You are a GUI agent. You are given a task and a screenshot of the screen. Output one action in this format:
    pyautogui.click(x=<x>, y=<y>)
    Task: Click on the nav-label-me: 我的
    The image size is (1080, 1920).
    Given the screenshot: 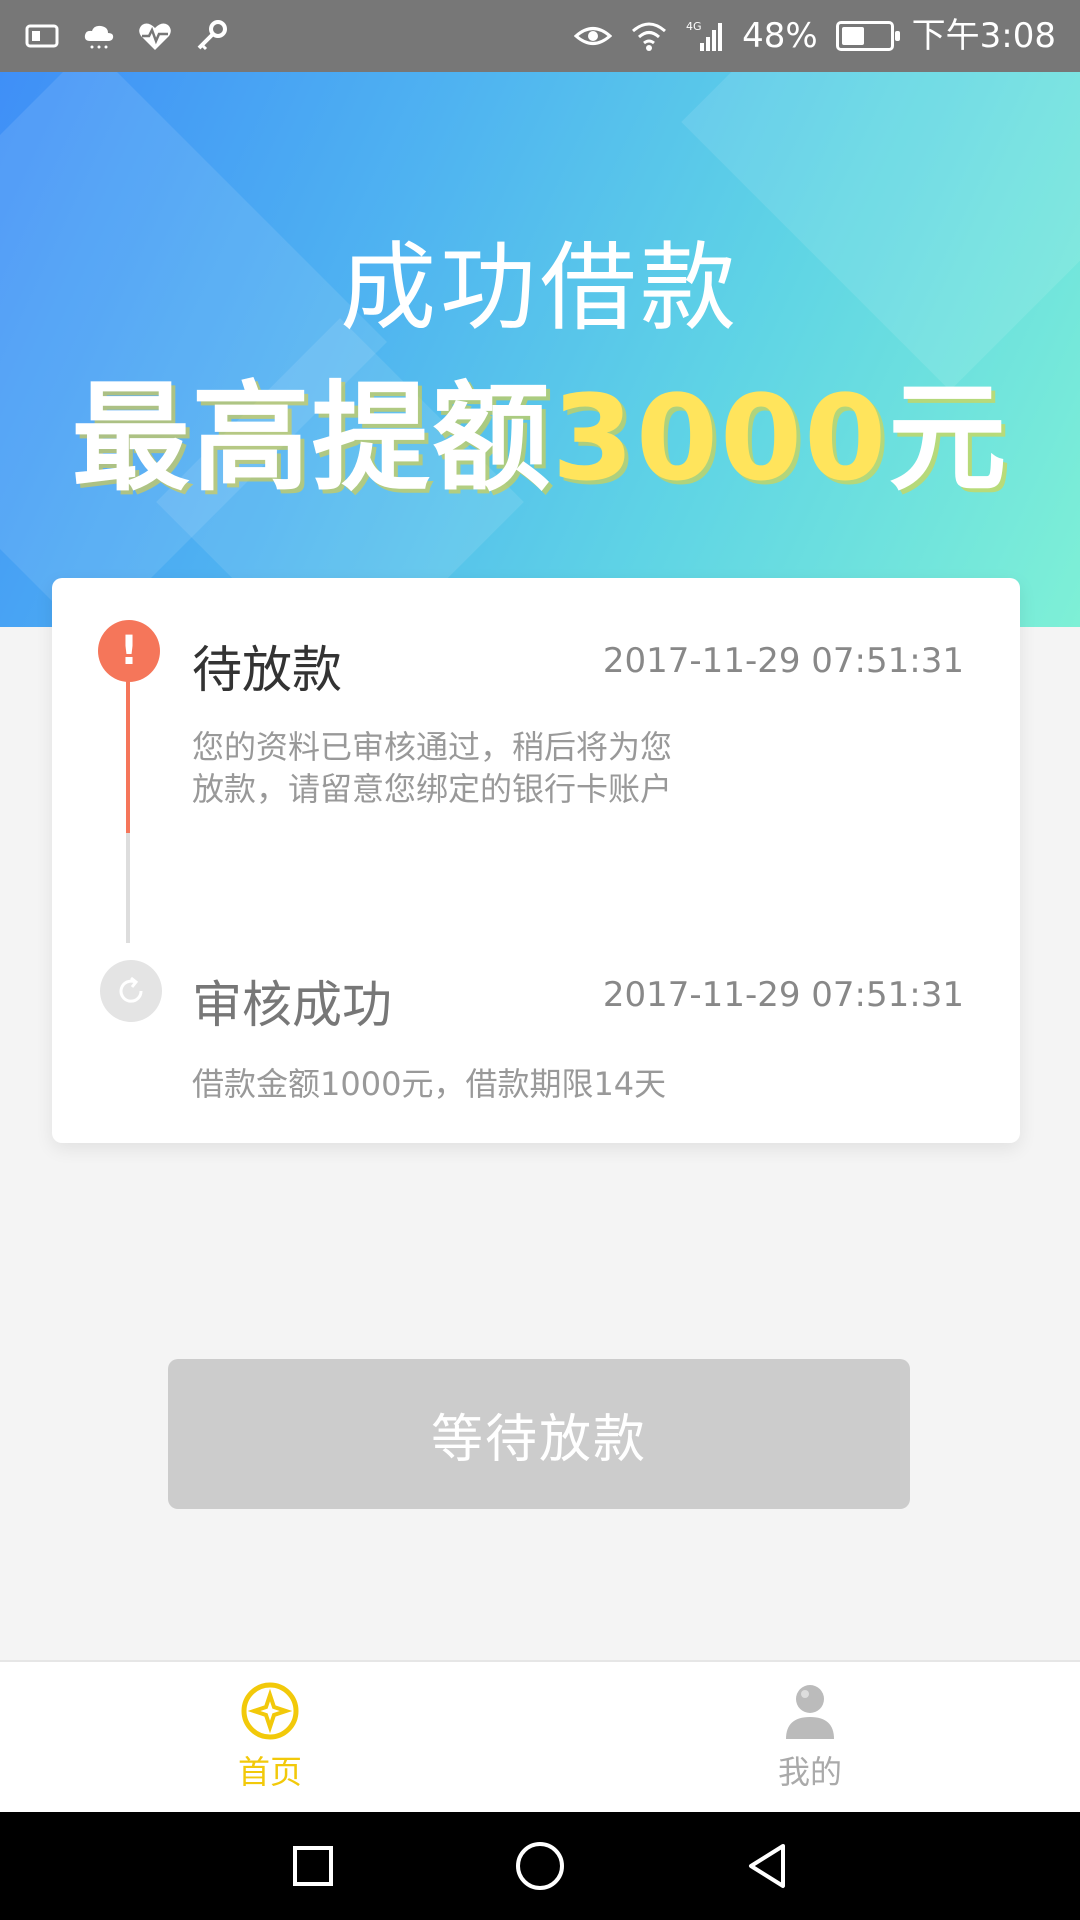 What is the action you would take?
    pyautogui.click(x=809, y=1772)
    